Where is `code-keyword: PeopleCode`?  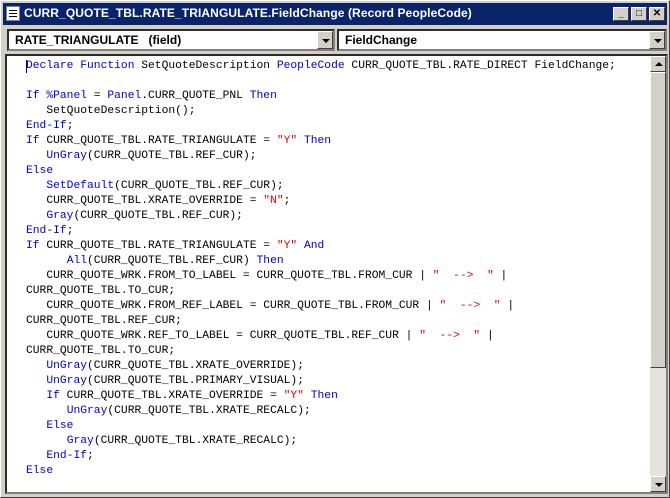 code-keyword: PeopleCode is located at coordinates (310, 66).